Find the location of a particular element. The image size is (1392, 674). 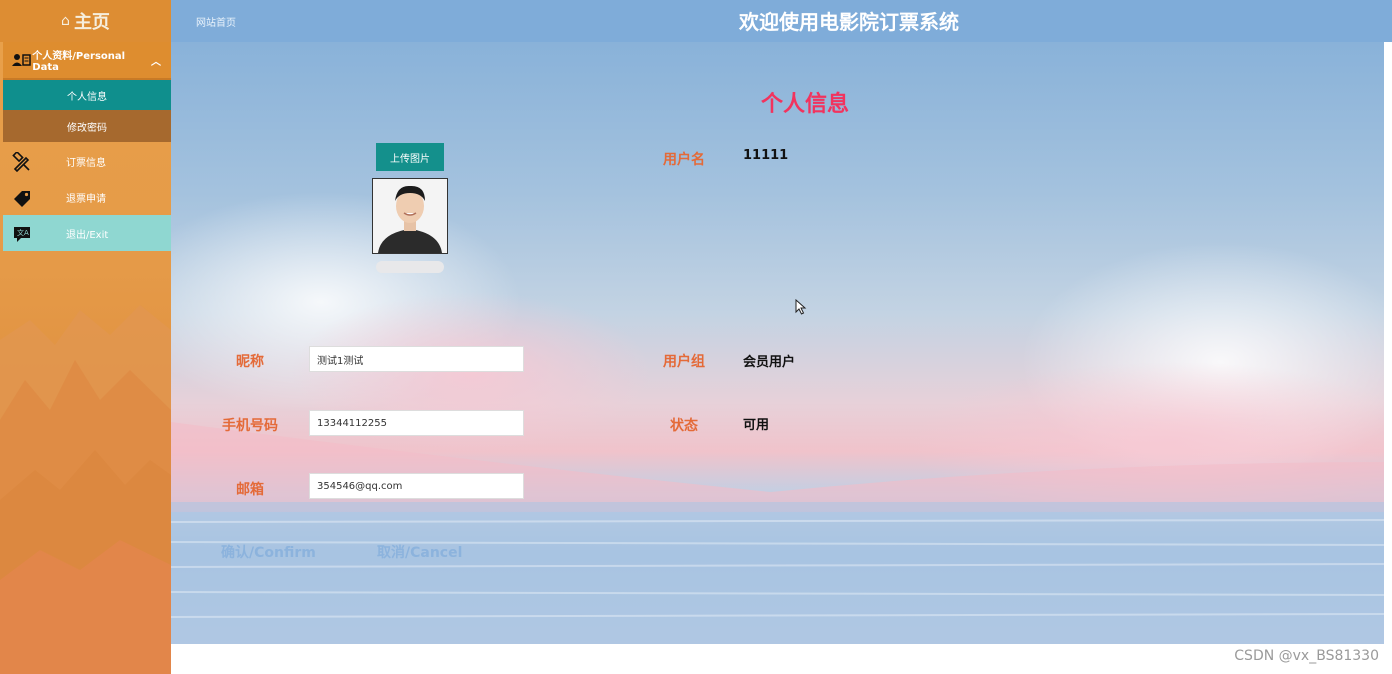

scrollbar is located at coordinates (1388, 343).